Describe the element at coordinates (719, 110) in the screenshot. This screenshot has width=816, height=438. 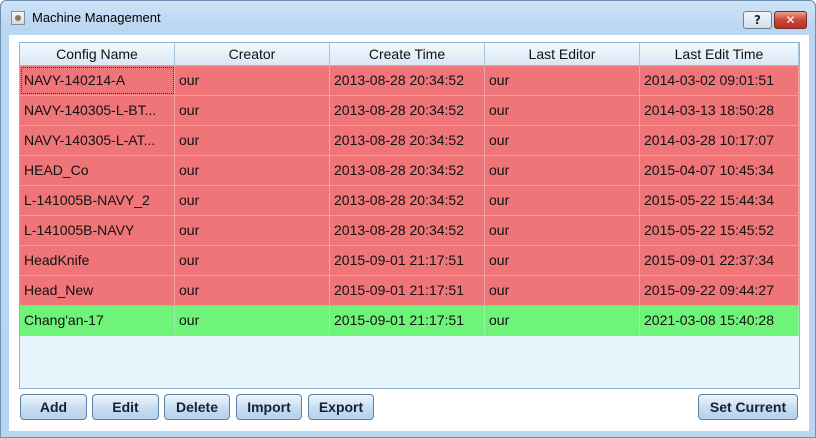
I see `last-edit-time-cell: 2014-03-13 18:50:28` at that location.